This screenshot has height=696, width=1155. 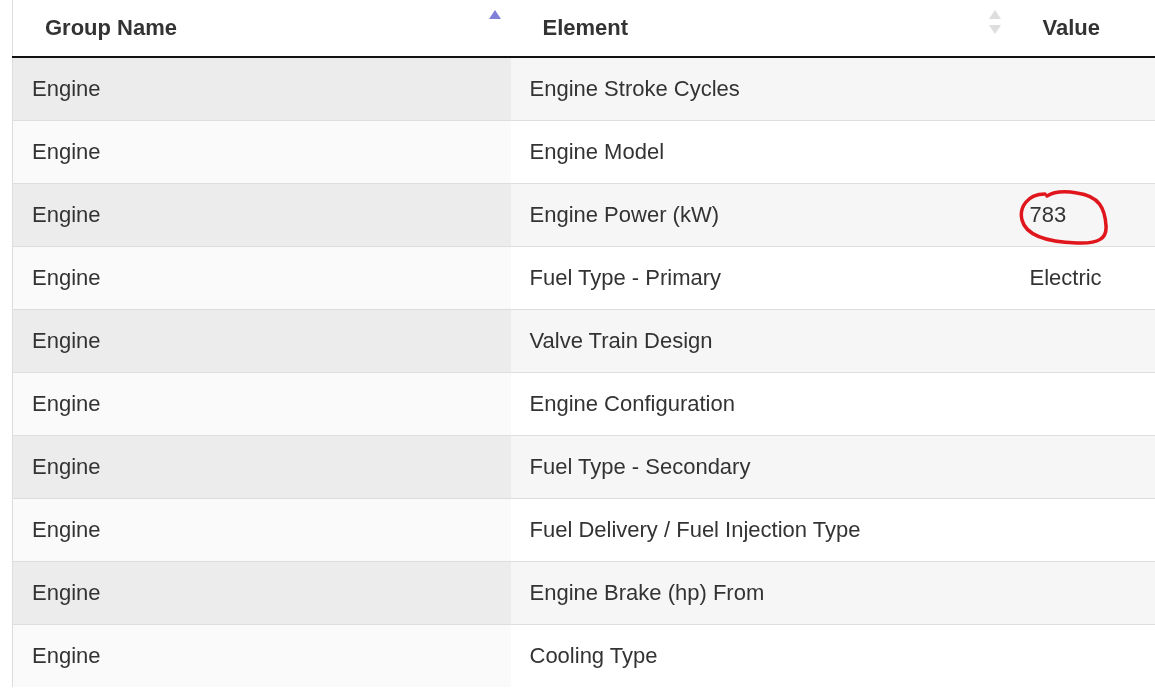 What do you see at coordinates (621, 340) in the screenshot?
I see `cell-text: Valve Train Design` at bounding box center [621, 340].